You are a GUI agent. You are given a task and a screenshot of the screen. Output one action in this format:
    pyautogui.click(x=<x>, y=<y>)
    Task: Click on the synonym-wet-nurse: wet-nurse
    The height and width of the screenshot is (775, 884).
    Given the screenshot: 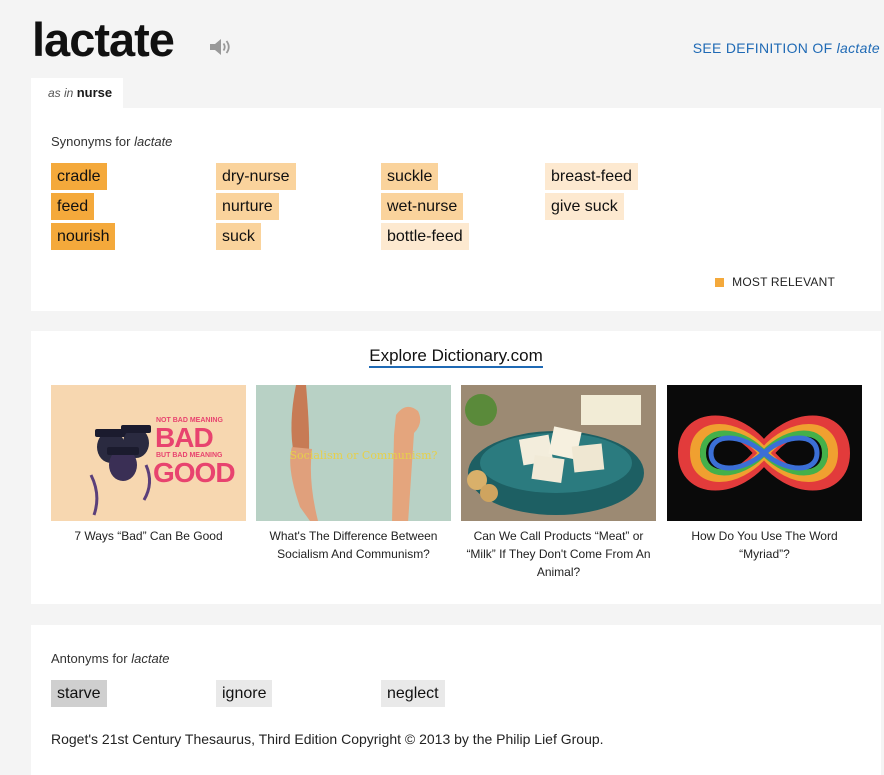 What is the action you would take?
    pyautogui.click(x=422, y=206)
    